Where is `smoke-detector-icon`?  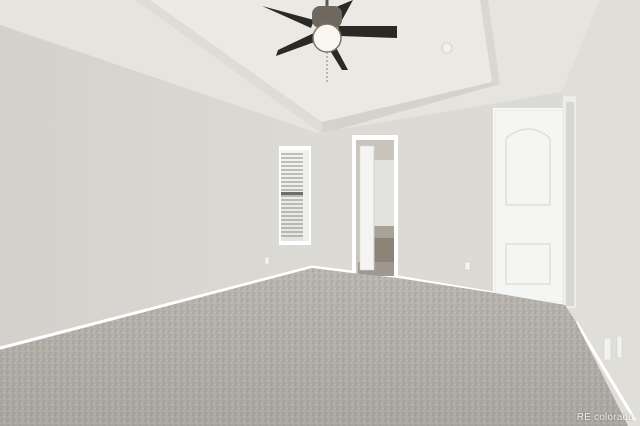
smoke-detector-icon is located at coordinates (447, 48).